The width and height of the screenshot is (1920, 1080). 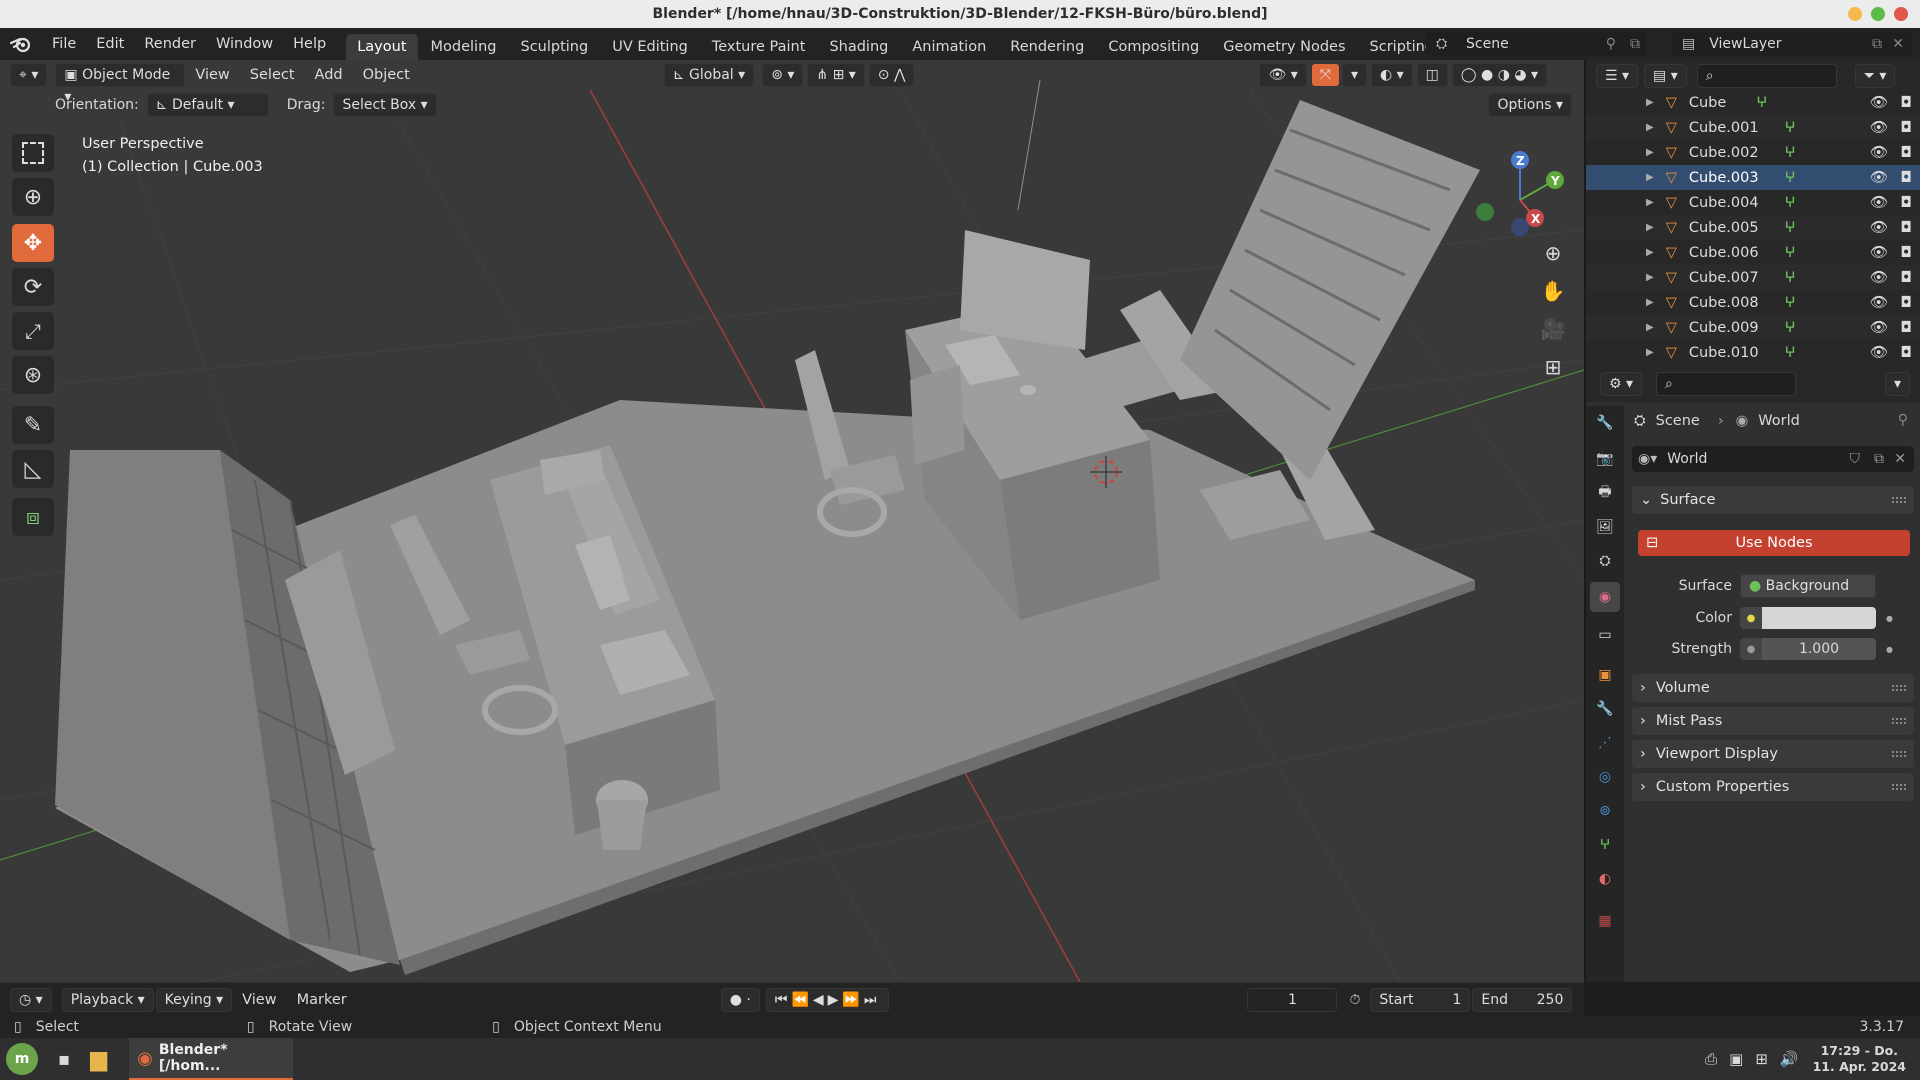 What do you see at coordinates (272, 75) in the screenshot?
I see `vp-menu-select: Select` at bounding box center [272, 75].